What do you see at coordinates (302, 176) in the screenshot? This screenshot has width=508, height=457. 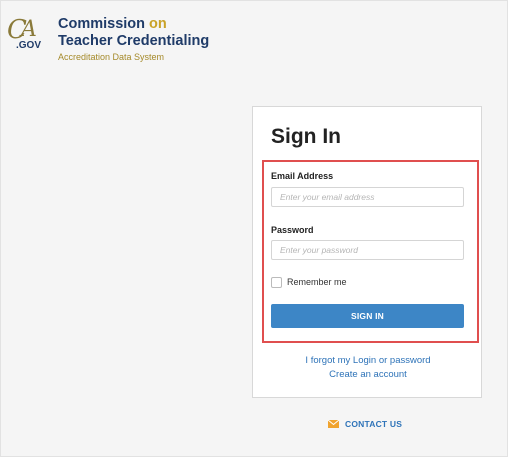 I see `email-label: Email Address` at bounding box center [302, 176].